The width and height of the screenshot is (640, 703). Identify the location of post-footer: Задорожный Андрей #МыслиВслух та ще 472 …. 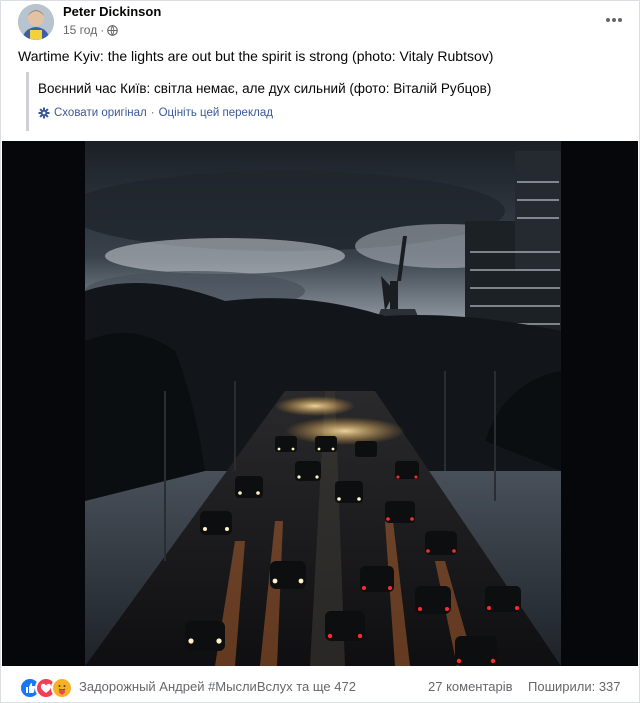
(320, 687).